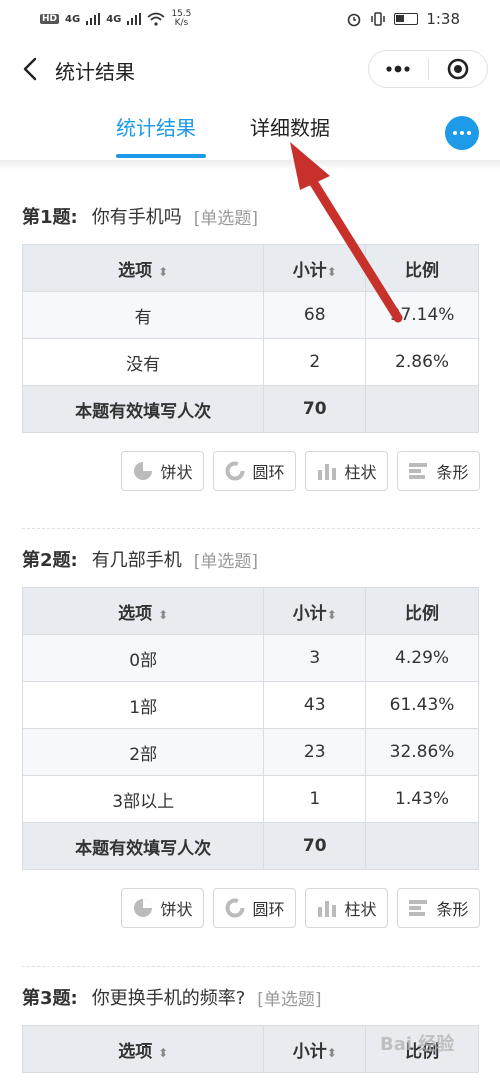 This screenshot has height=1084, width=500. Describe the element at coordinates (315, 658) in the screenshot. I see `cell-count: 3` at that location.